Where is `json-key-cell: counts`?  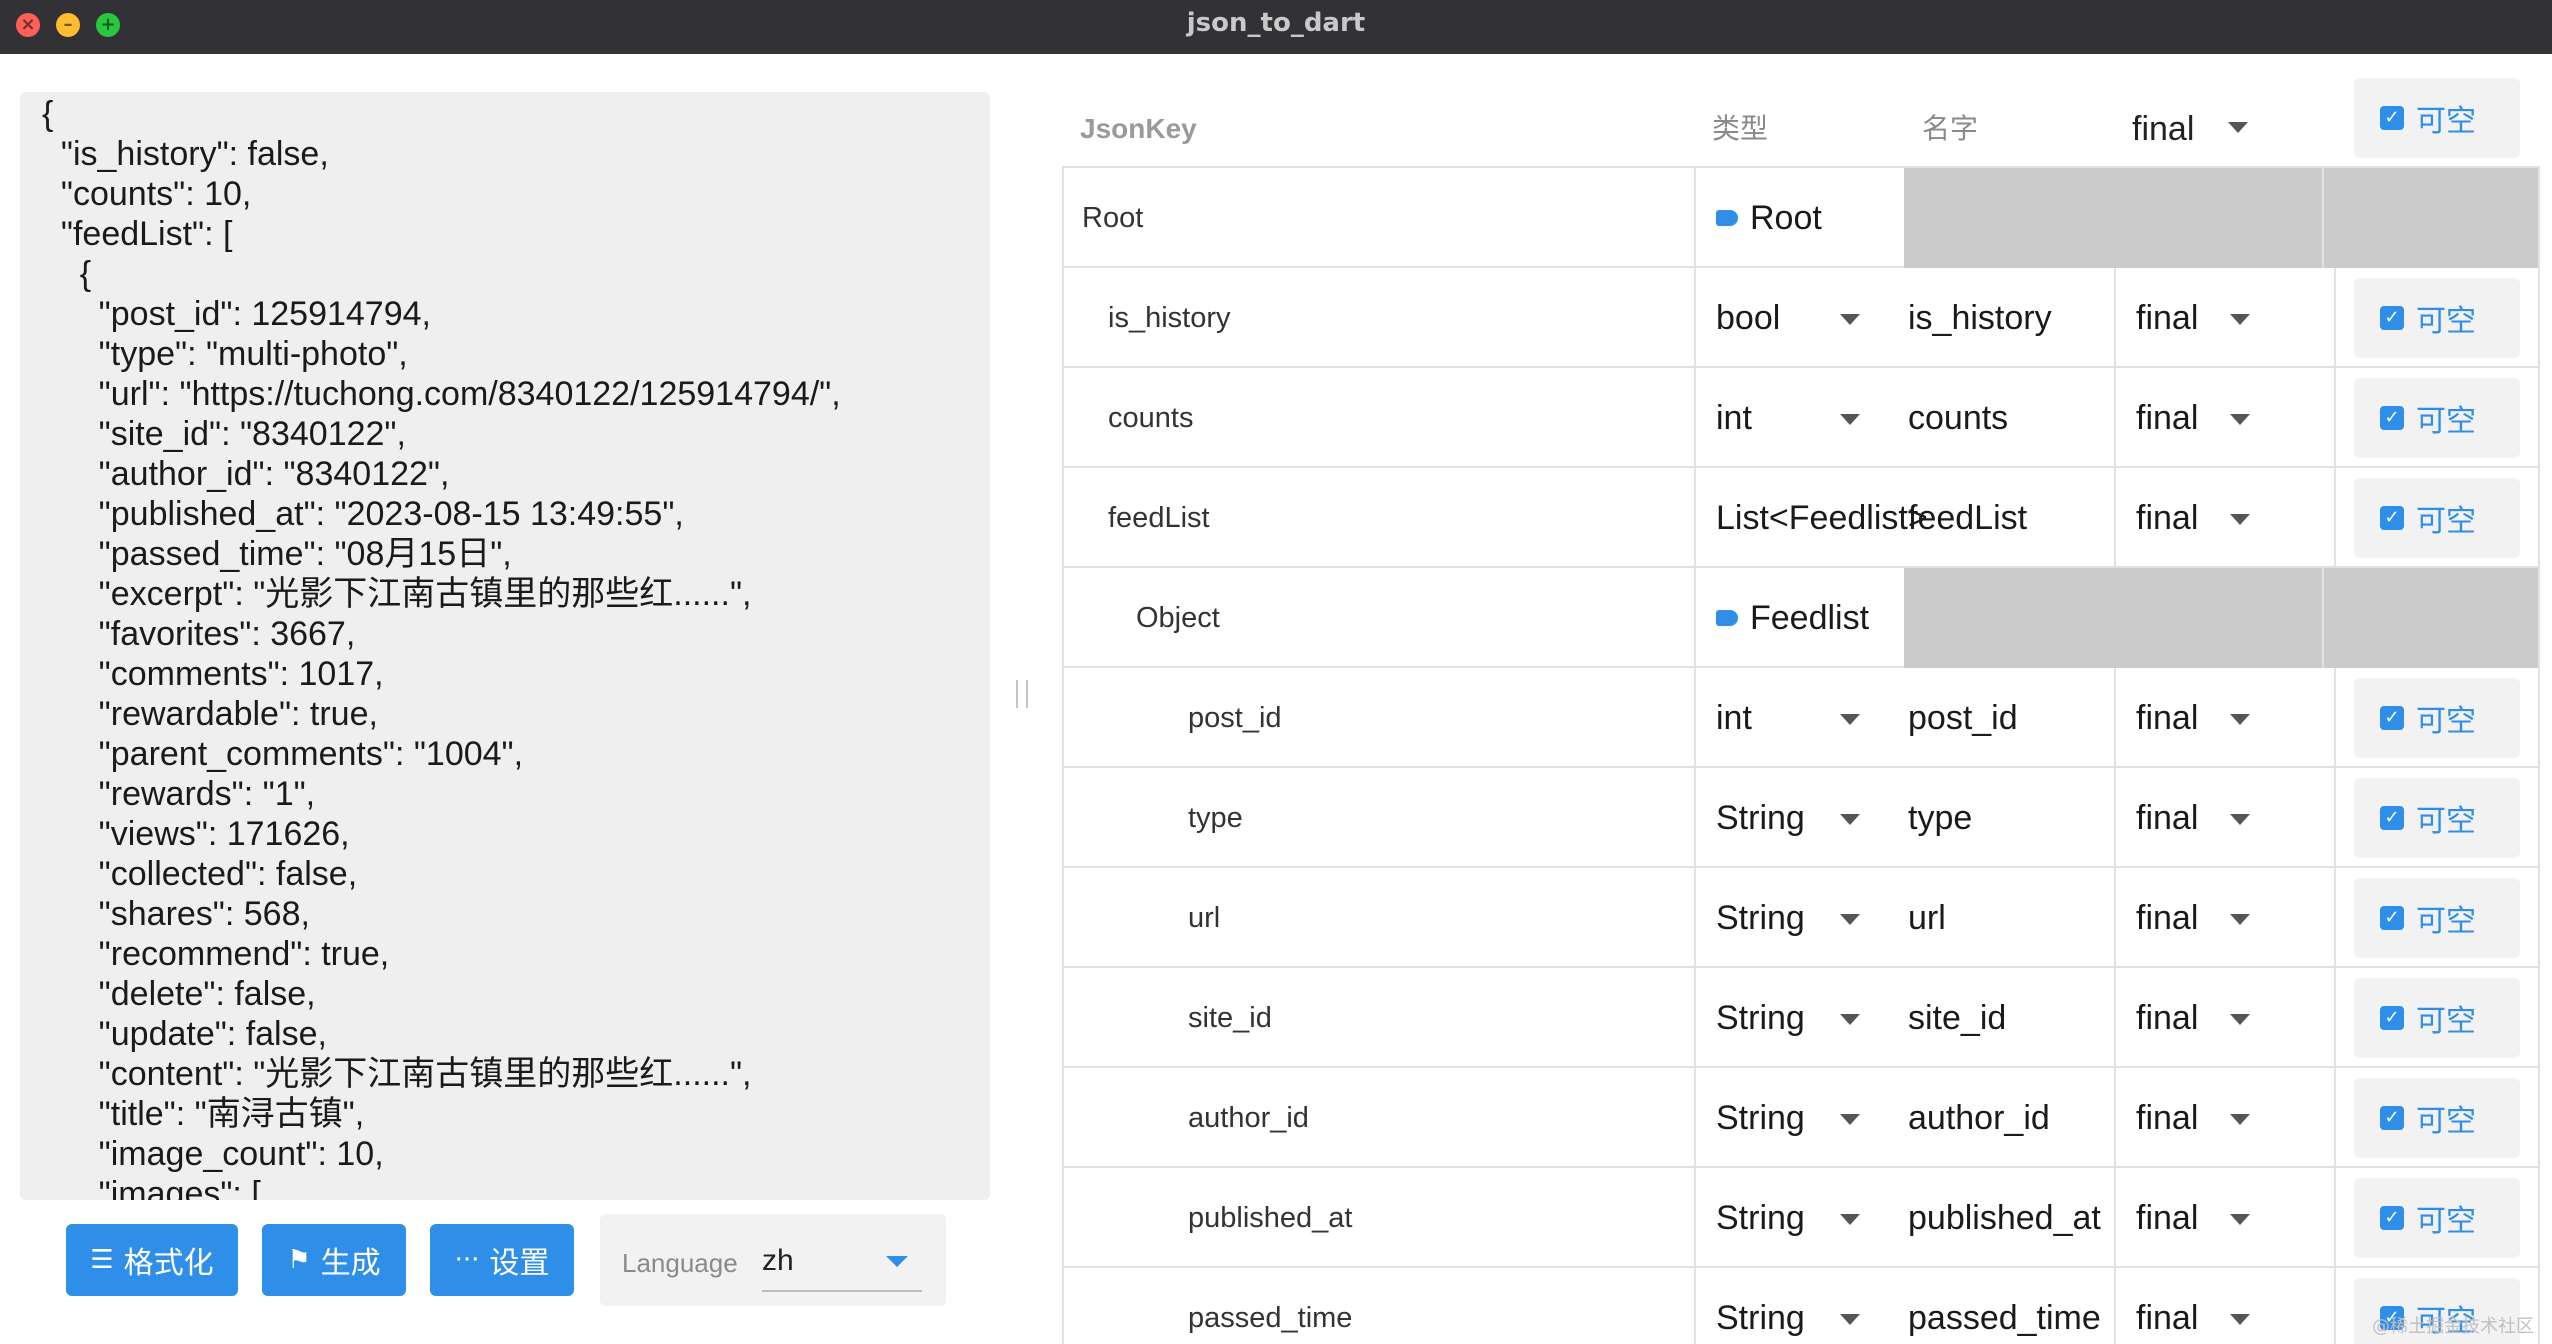
json-key-cell: counts is located at coordinates (1151, 418).